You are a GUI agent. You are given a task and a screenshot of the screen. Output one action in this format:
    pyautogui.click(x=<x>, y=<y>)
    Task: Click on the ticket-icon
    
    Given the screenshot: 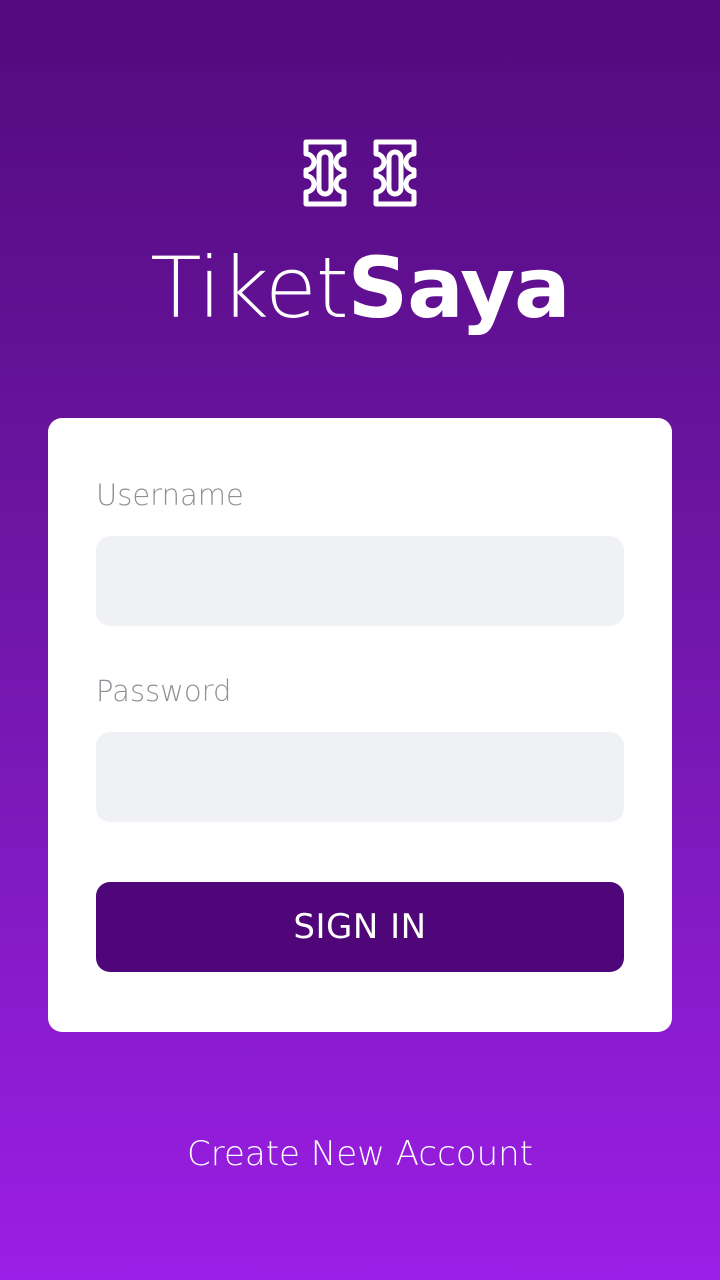 What is the action you would take?
    pyautogui.click(x=360, y=173)
    